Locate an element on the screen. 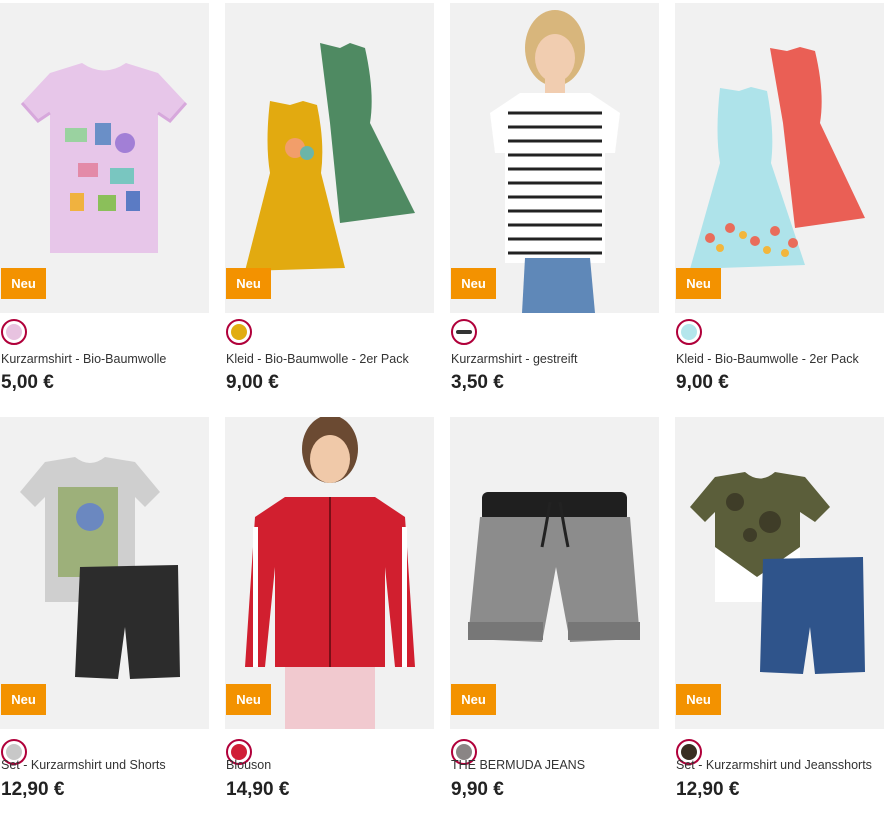 This screenshot has height=814, width=886. product-card-6: Neu Blouson 14,90 € is located at coordinates (329, 611).